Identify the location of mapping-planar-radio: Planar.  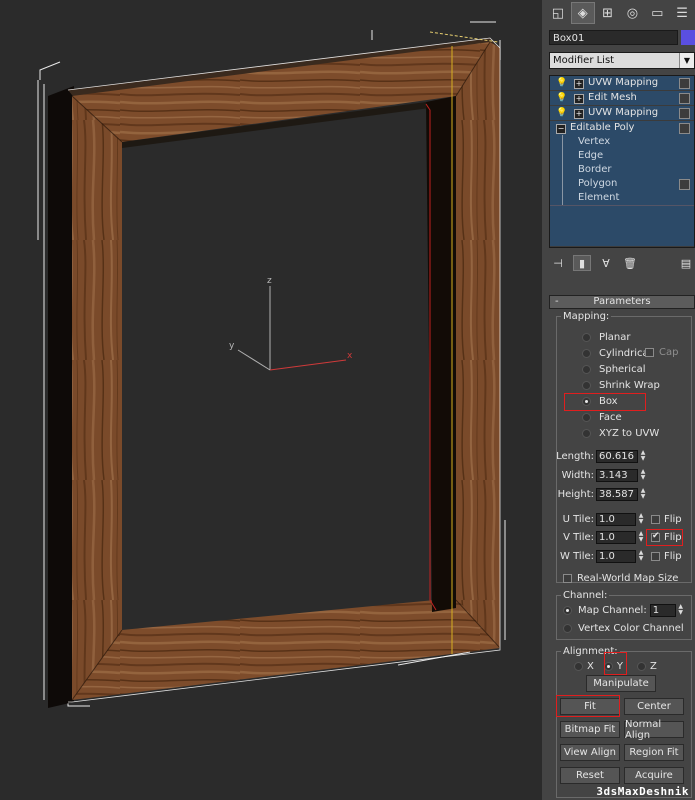
(606, 337).